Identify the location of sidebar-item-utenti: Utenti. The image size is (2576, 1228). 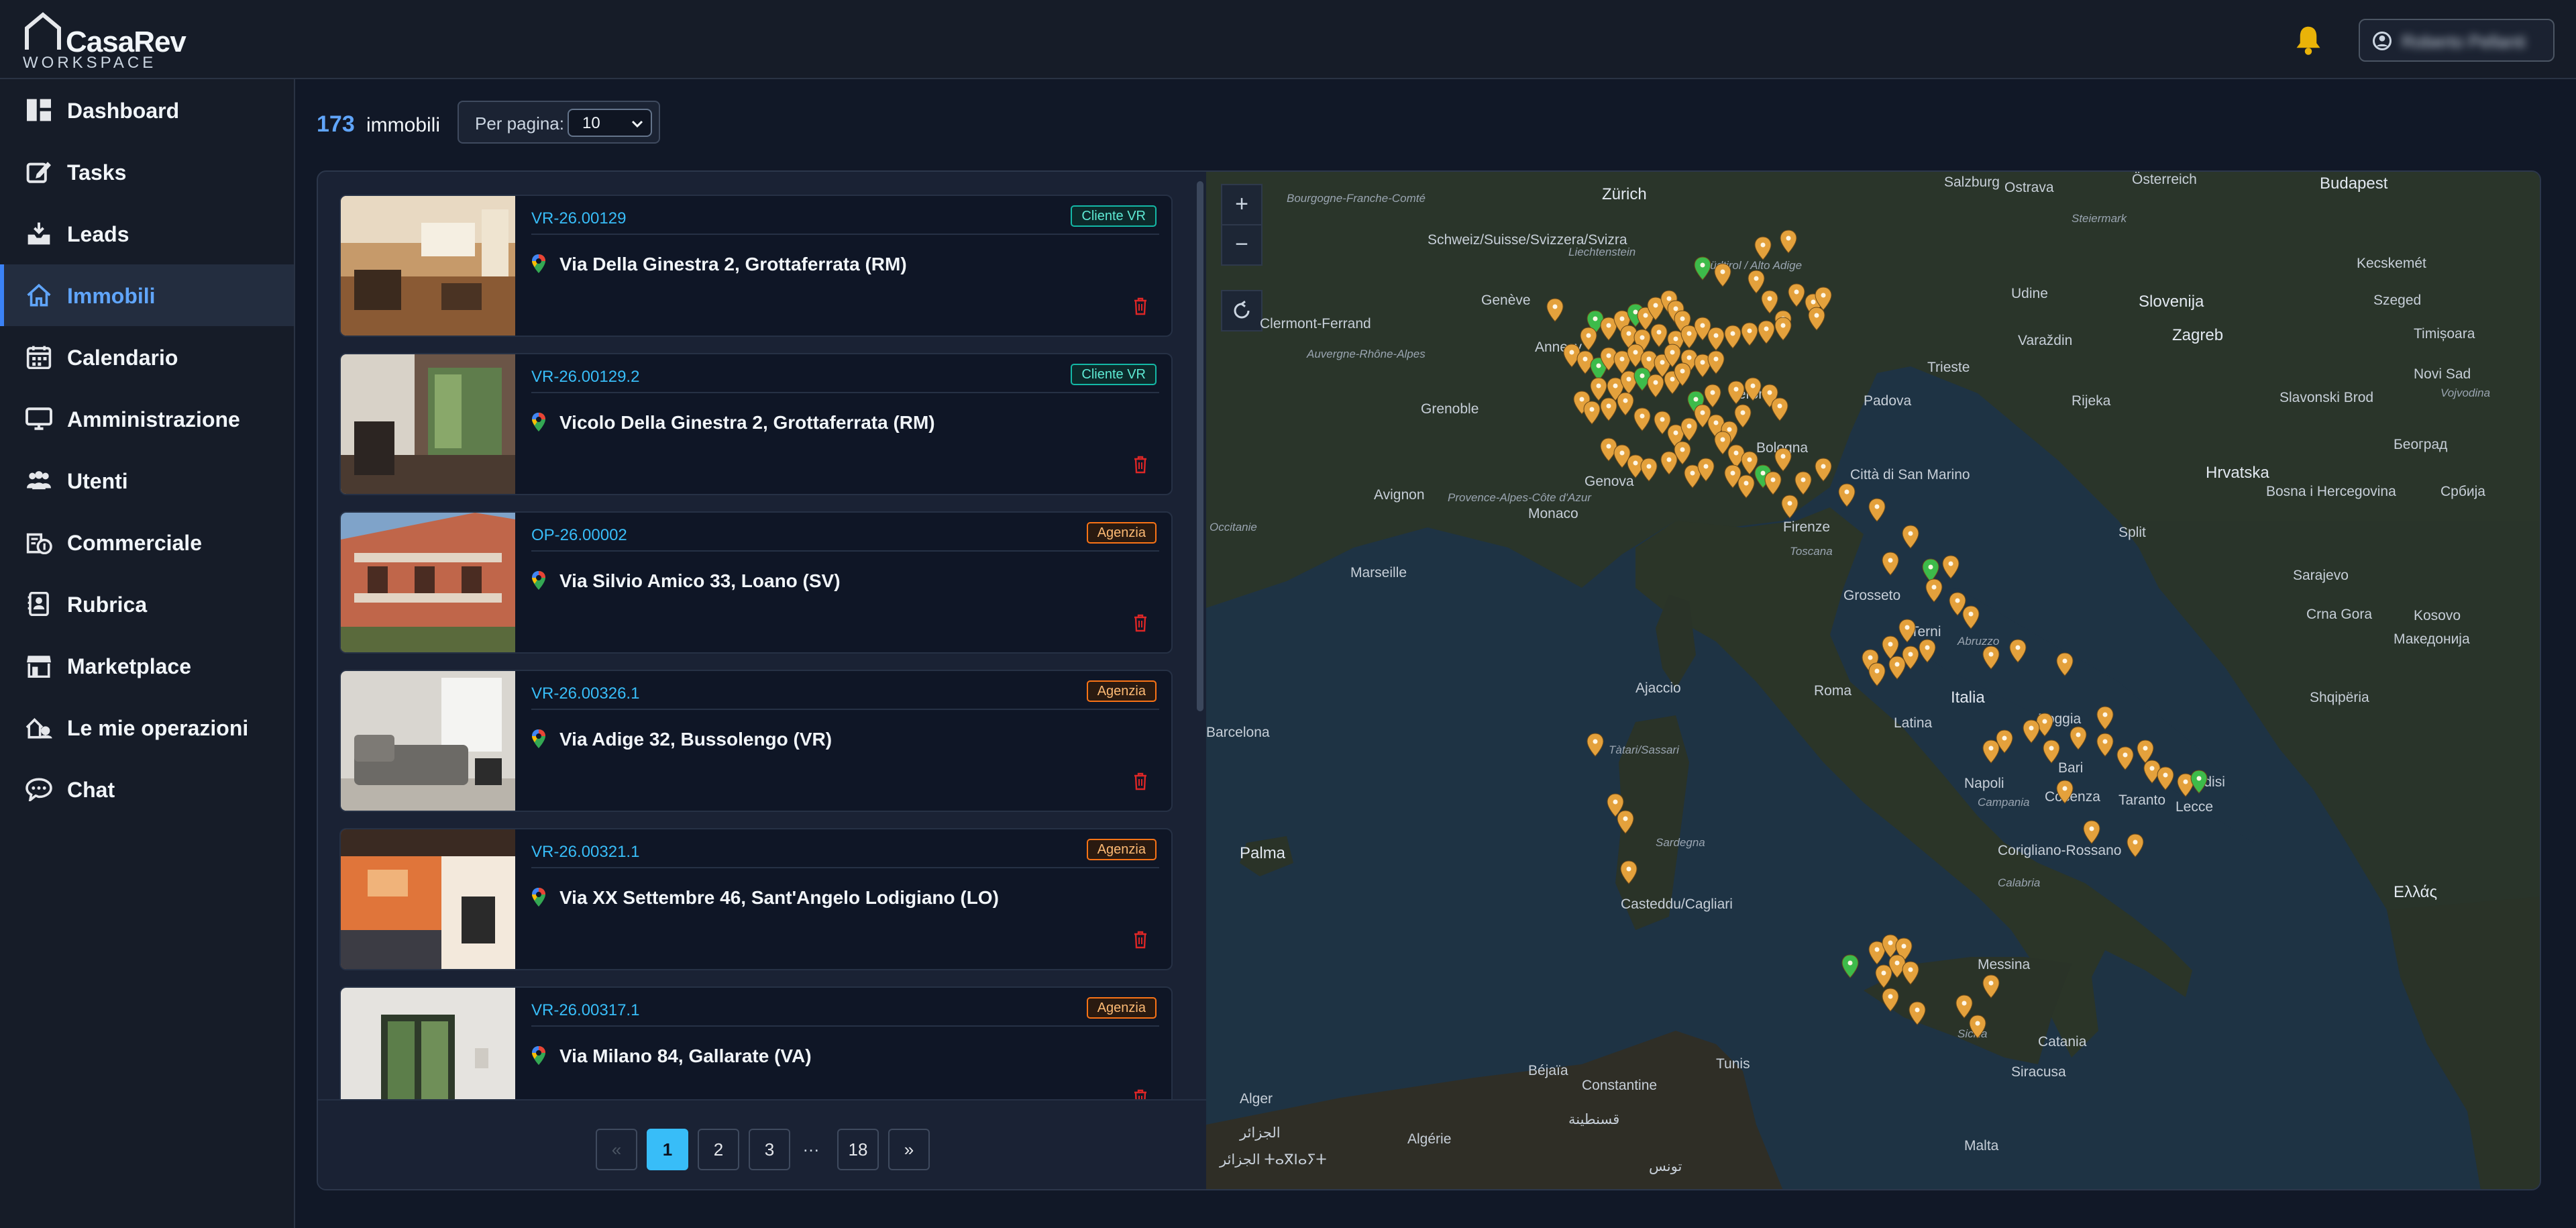
(147, 480).